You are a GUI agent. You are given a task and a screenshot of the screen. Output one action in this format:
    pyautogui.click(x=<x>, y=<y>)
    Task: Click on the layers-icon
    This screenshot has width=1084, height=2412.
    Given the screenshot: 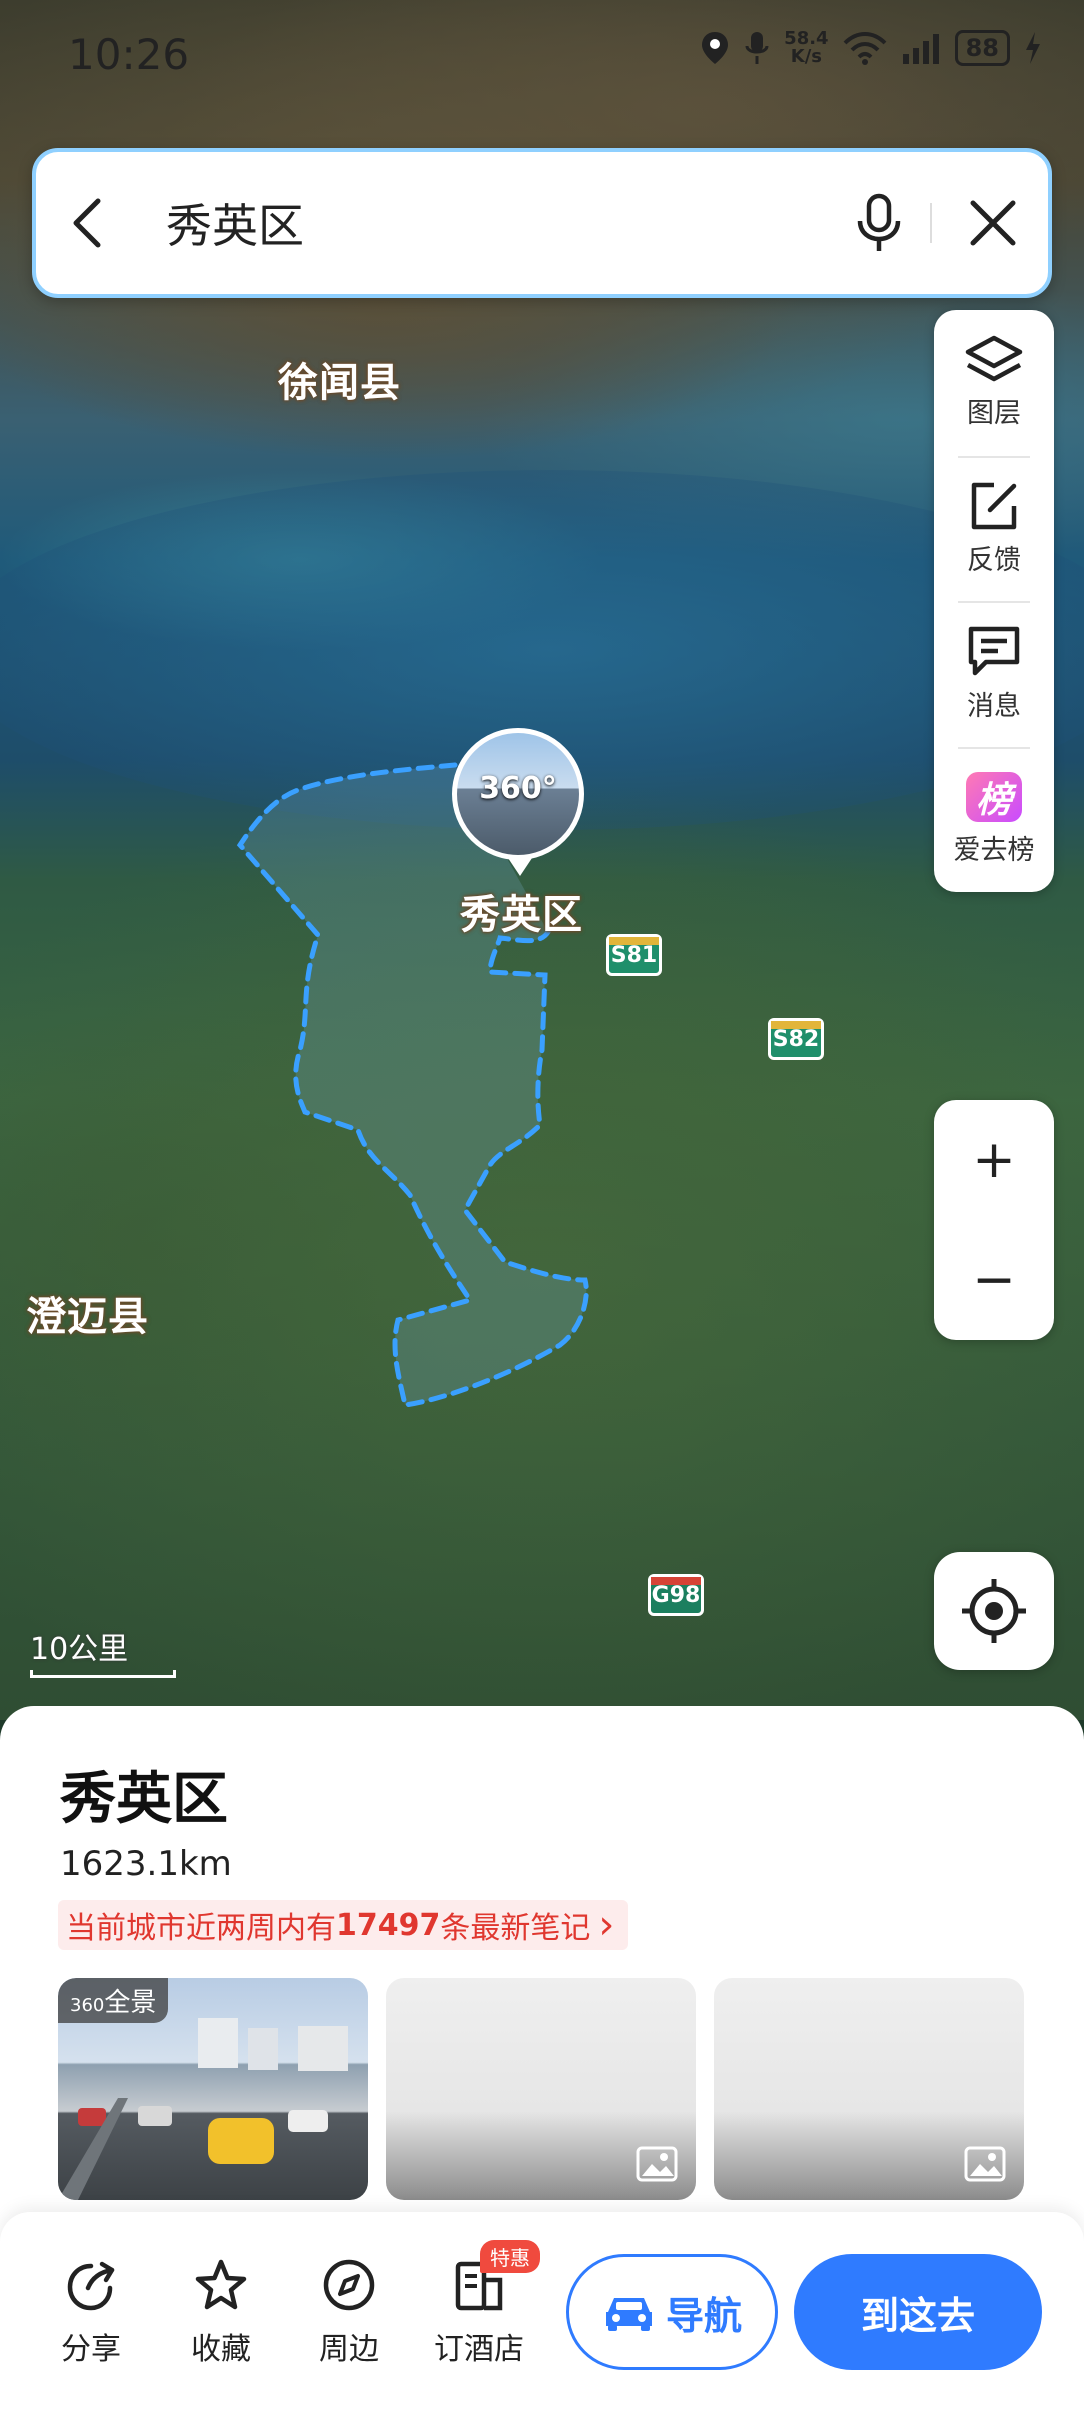 What is the action you would take?
    pyautogui.click(x=994, y=359)
    